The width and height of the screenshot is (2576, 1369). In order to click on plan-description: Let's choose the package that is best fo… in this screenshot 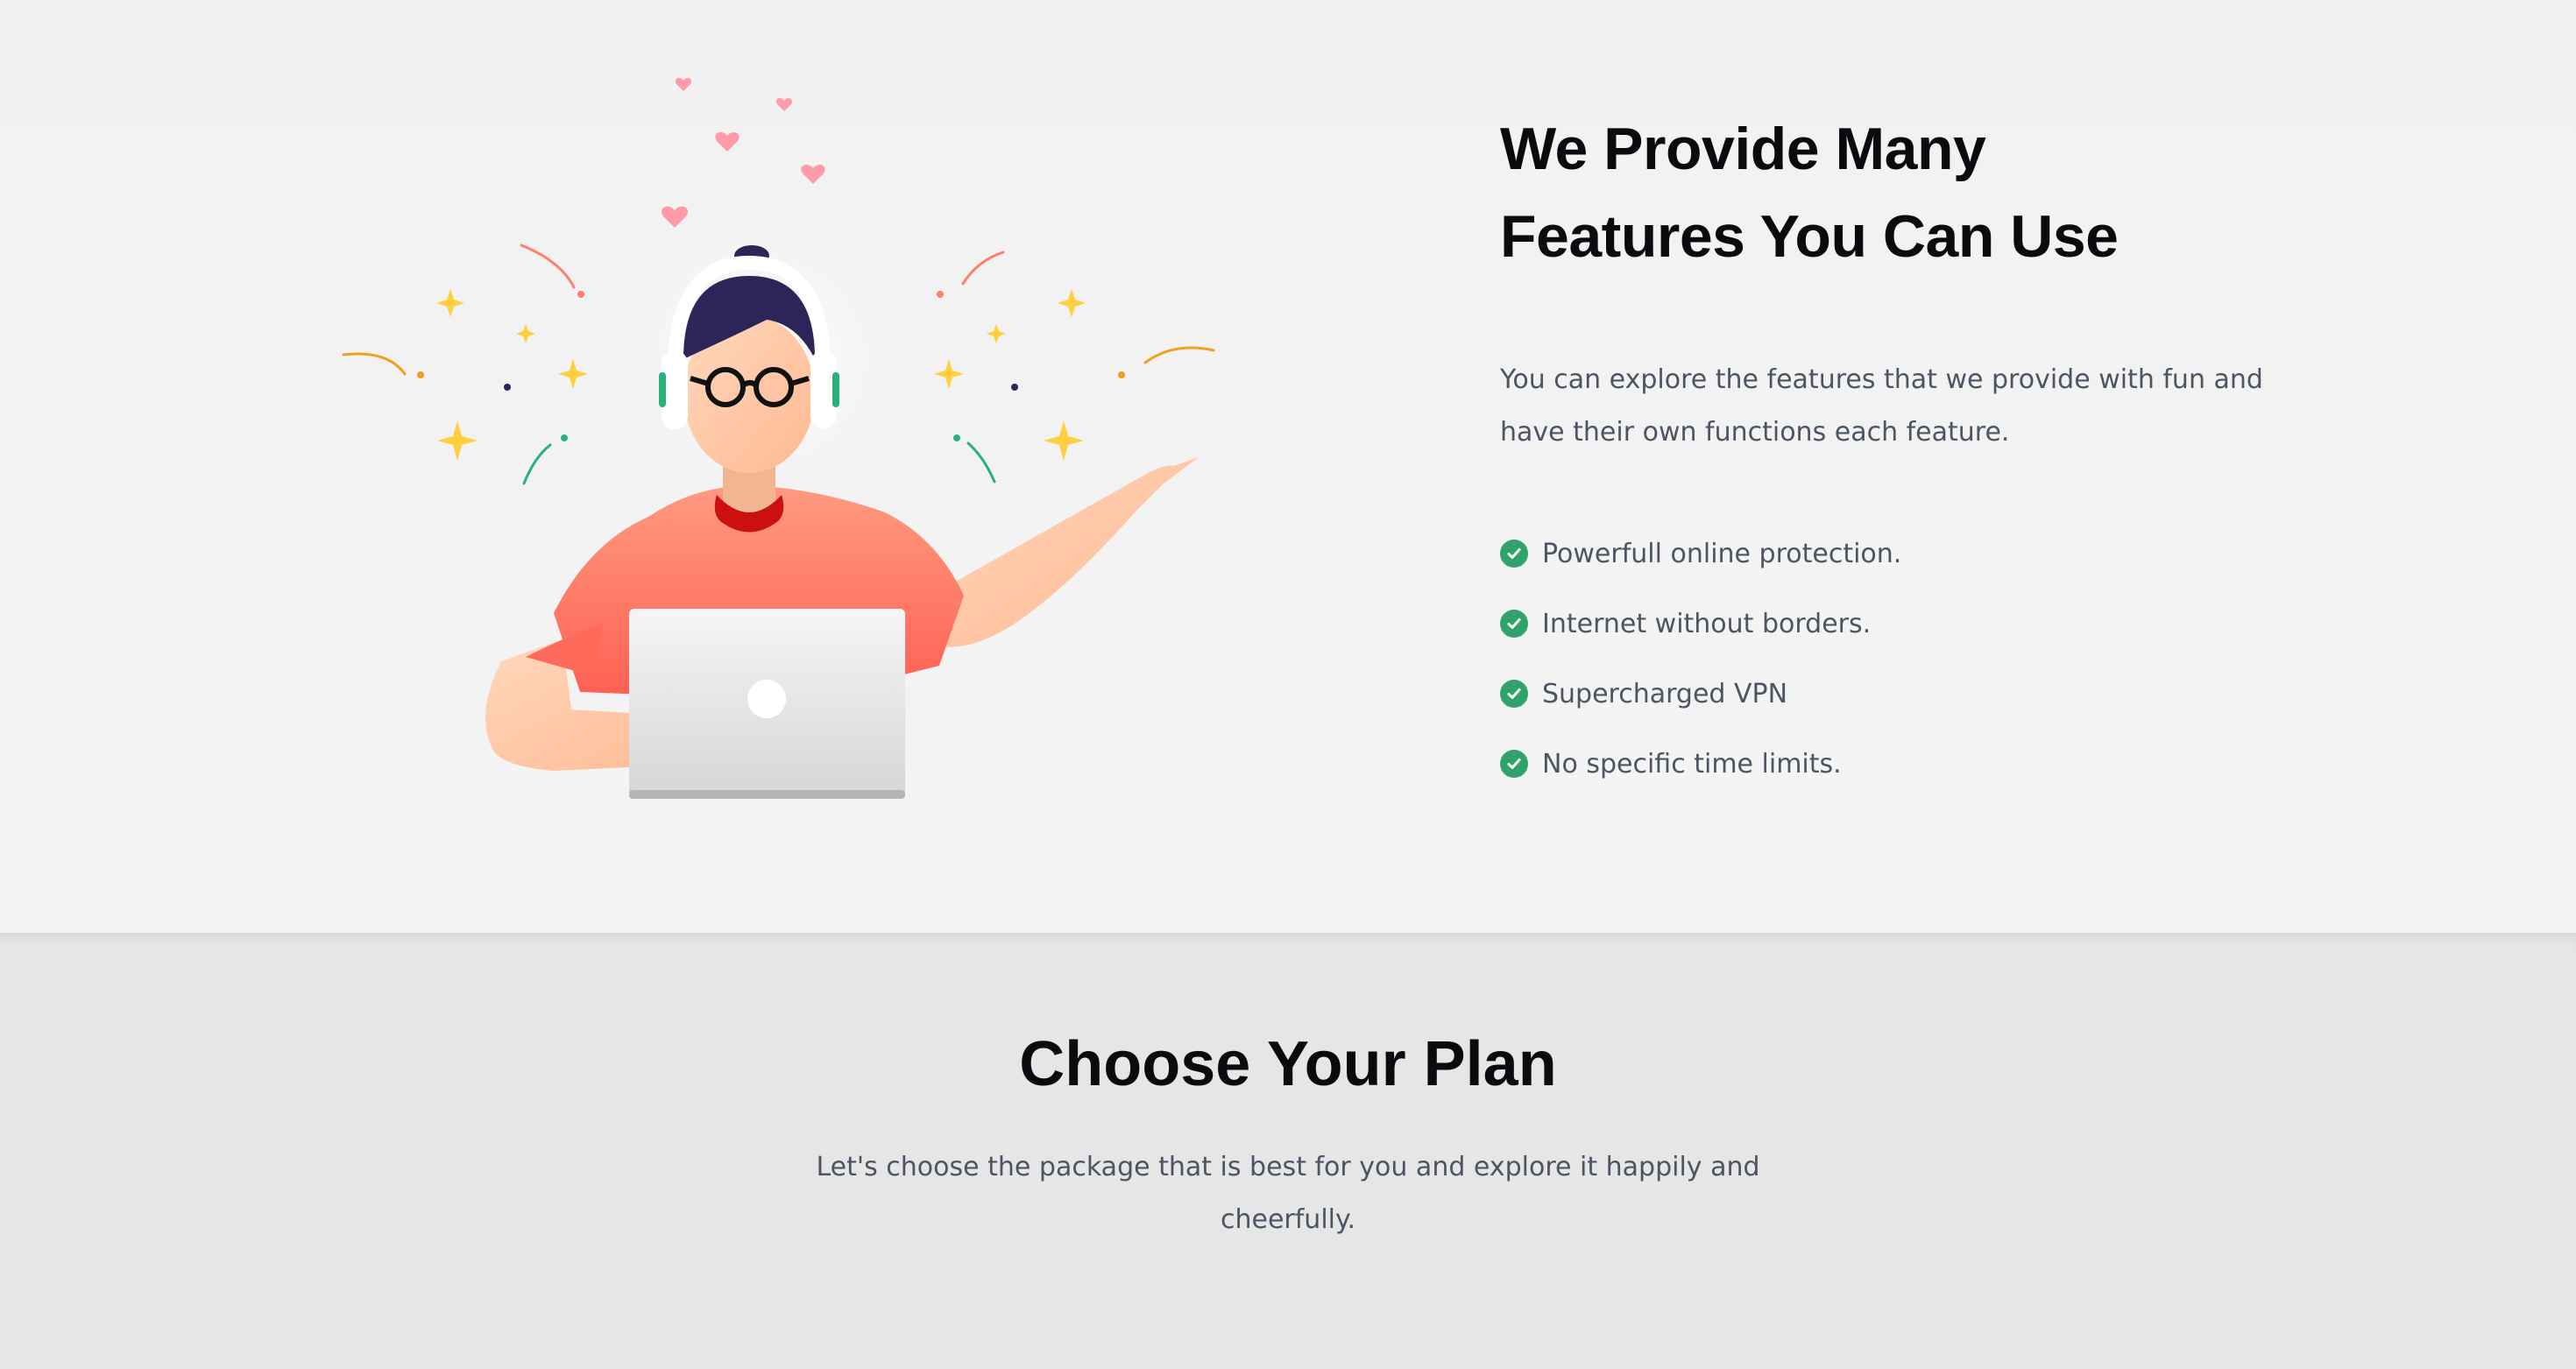, I will do `click(1288, 1193)`.